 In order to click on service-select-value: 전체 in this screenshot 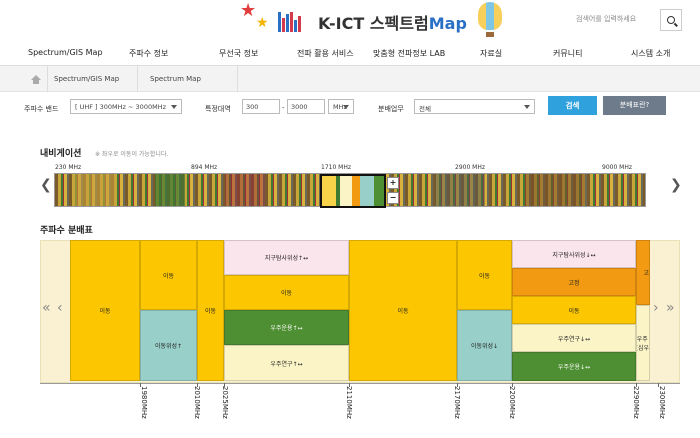, I will do `click(425, 109)`.